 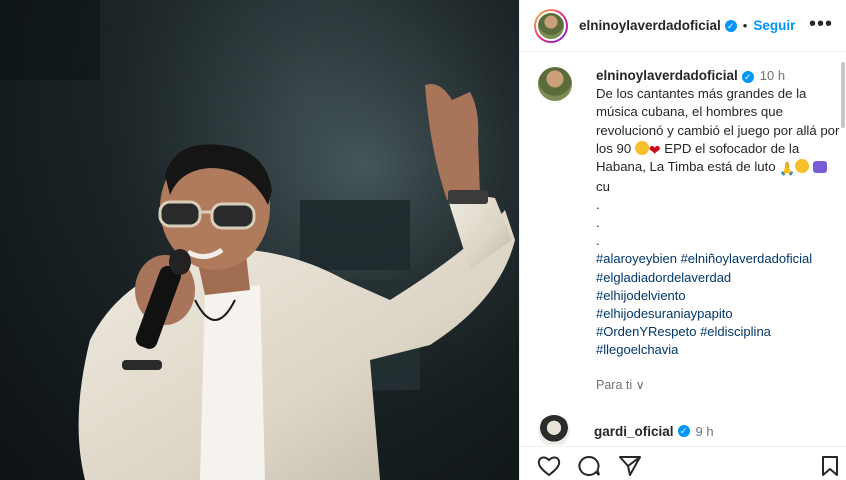 What do you see at coordinates (667, 75) in the screenshot?
I see `caption-username: elninoylaverdadoficial` at bounding box center [667, 75].